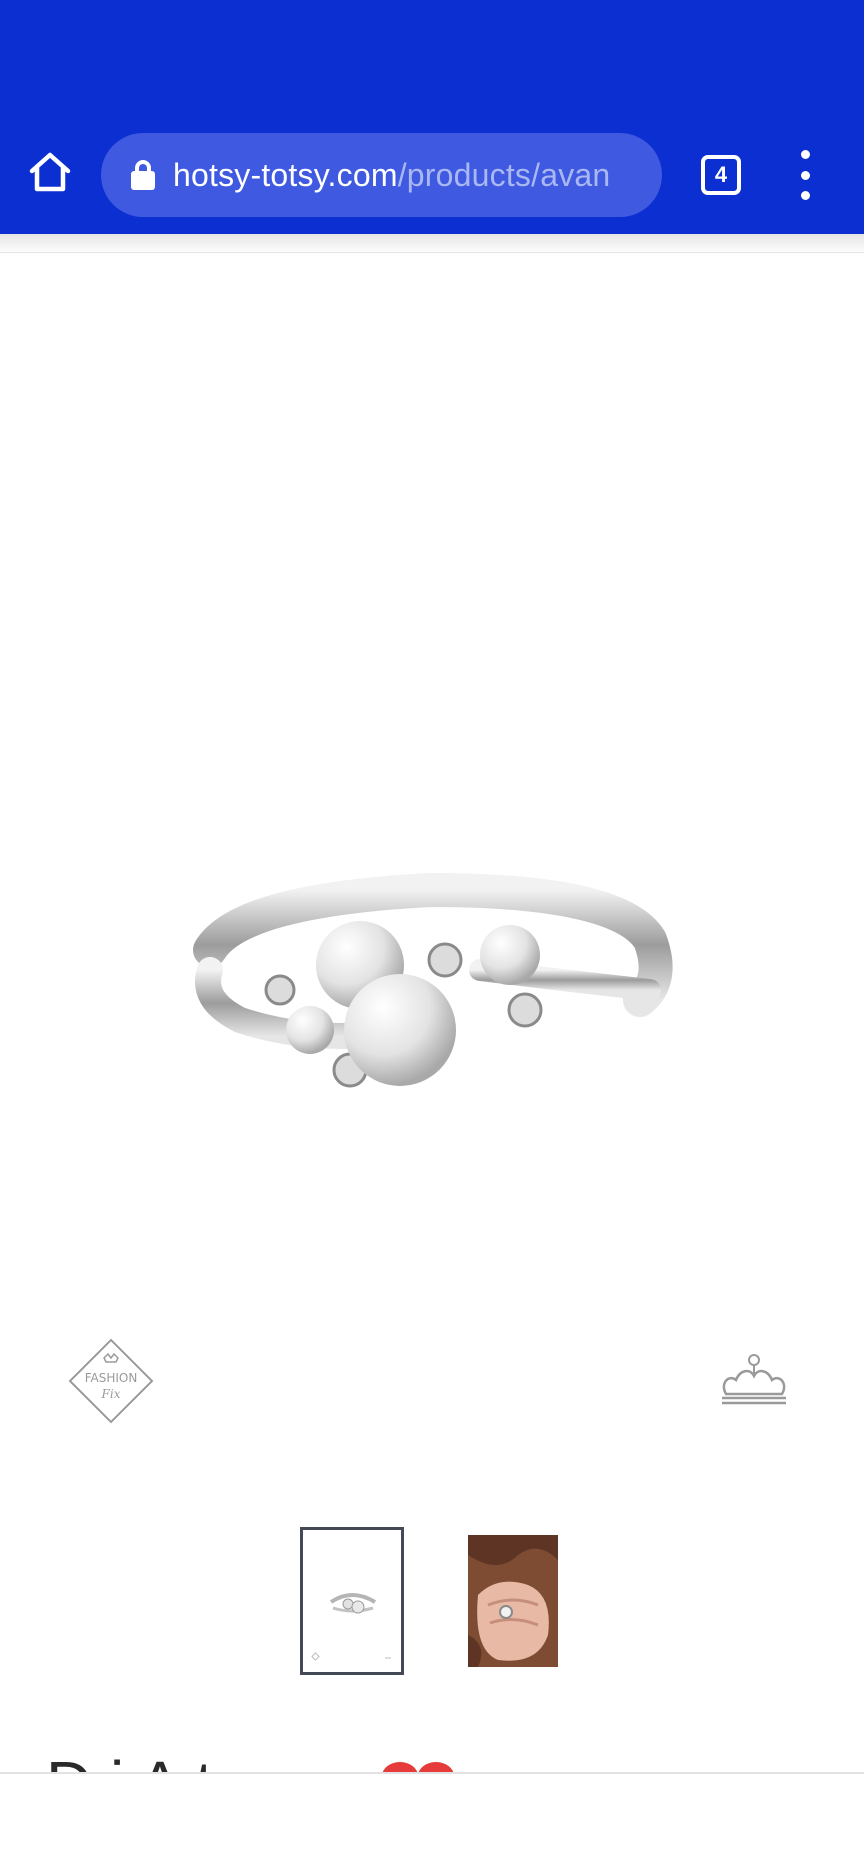 This screenshot has width=864, height=1872. Describe the element at coordinates (351, 1627) in the screenshot. I see `thumbnail-ring-image` at that location.